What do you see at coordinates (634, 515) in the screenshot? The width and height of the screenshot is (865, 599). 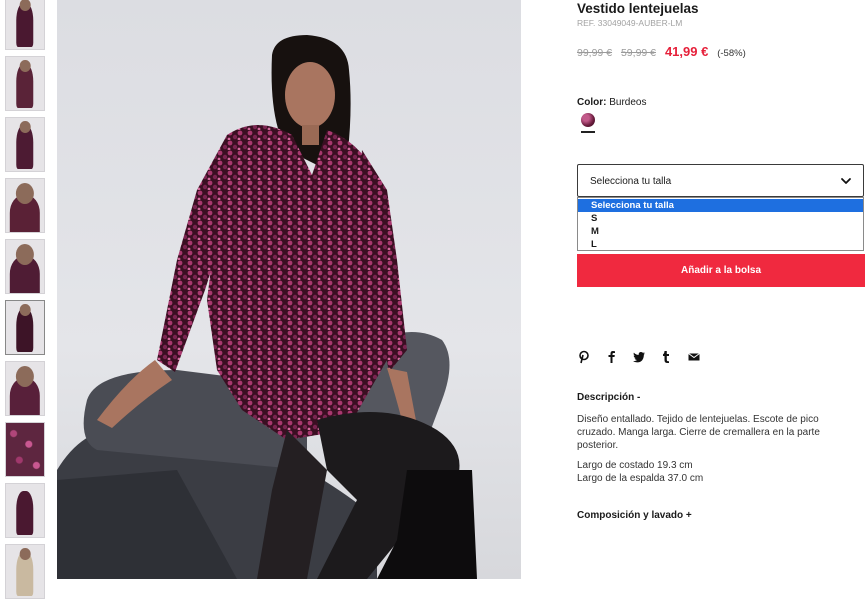 I see `composition-toggle: Composición y lavado +` at bounding box center [634, 515].